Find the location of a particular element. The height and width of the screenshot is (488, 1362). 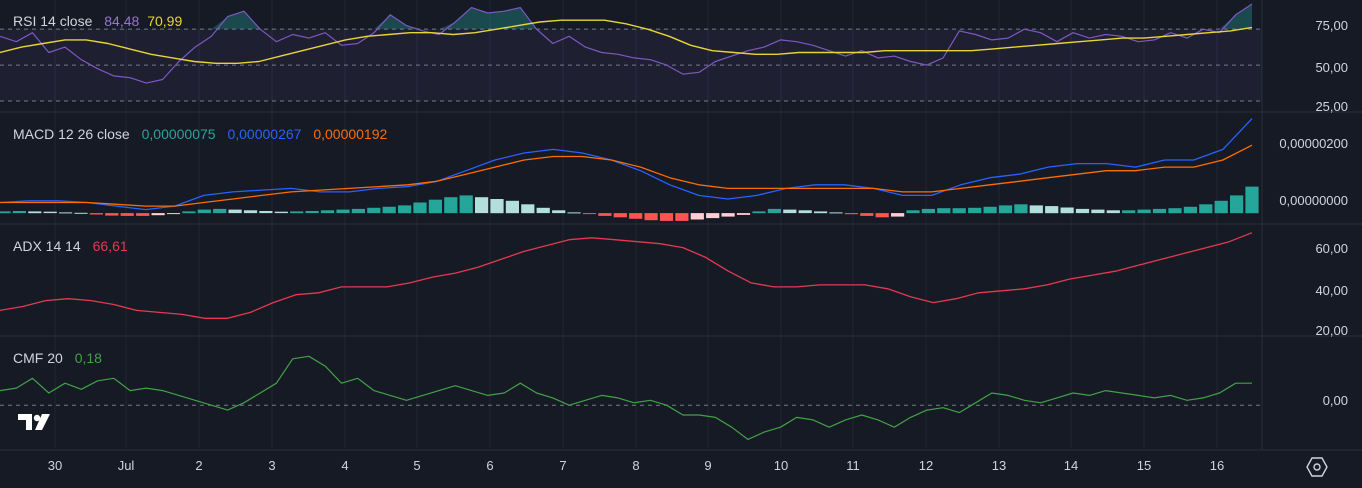

x-tick: Jul is located at coordinates (126, 465).